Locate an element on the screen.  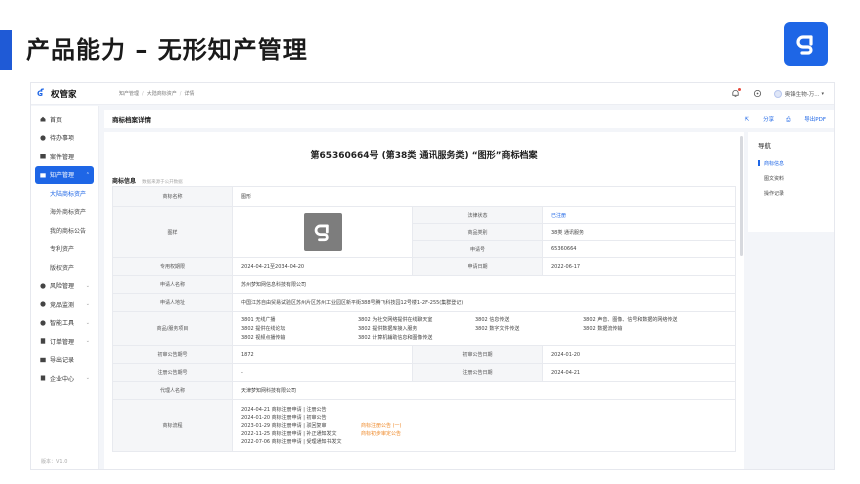
section-note: 数据来源于公开数据 is located at coordinates (162, 182).